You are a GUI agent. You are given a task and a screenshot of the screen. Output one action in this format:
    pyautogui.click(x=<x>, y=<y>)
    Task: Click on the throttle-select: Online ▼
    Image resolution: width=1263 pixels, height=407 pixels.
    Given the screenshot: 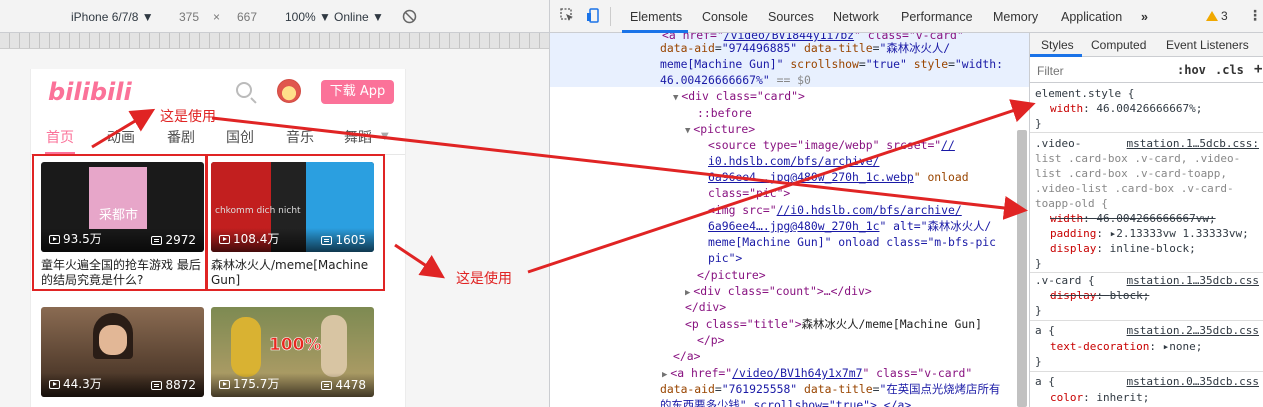 What is the action you would take?
    pyautogui.click(x=359, y=17)
    